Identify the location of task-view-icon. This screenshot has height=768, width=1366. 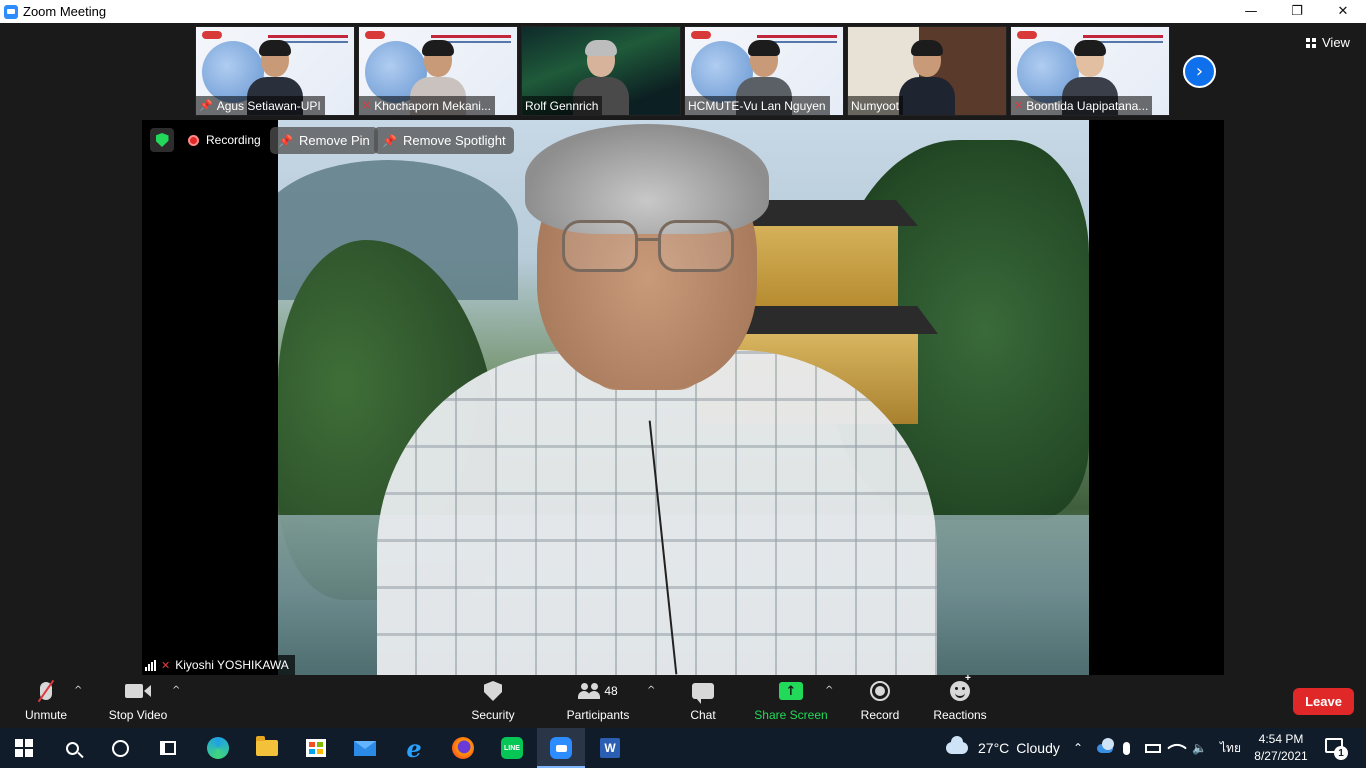
(168, 748).